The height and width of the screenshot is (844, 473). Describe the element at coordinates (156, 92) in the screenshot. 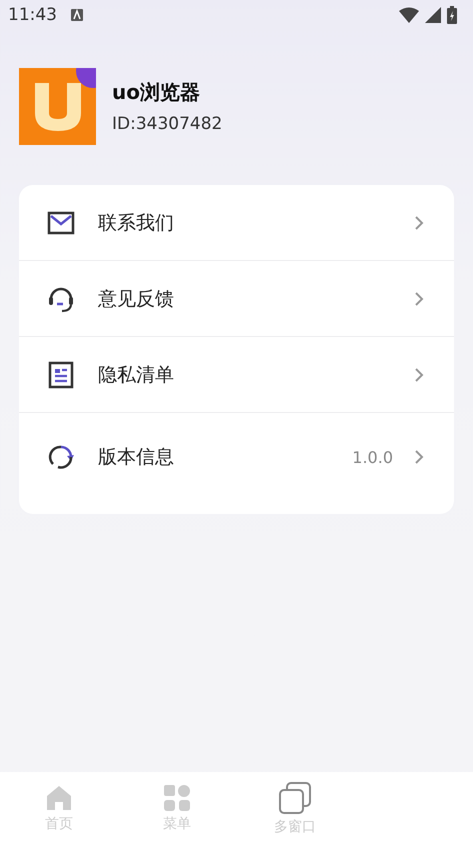

I see `app-name: uo浏览器` at that location.